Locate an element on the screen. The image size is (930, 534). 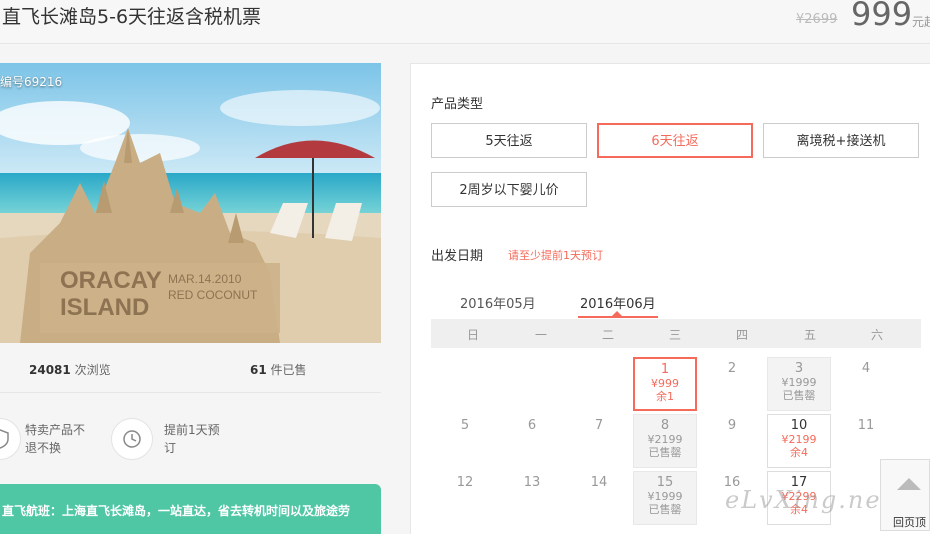
day-number: 1 is located at coordinates (665, 369).